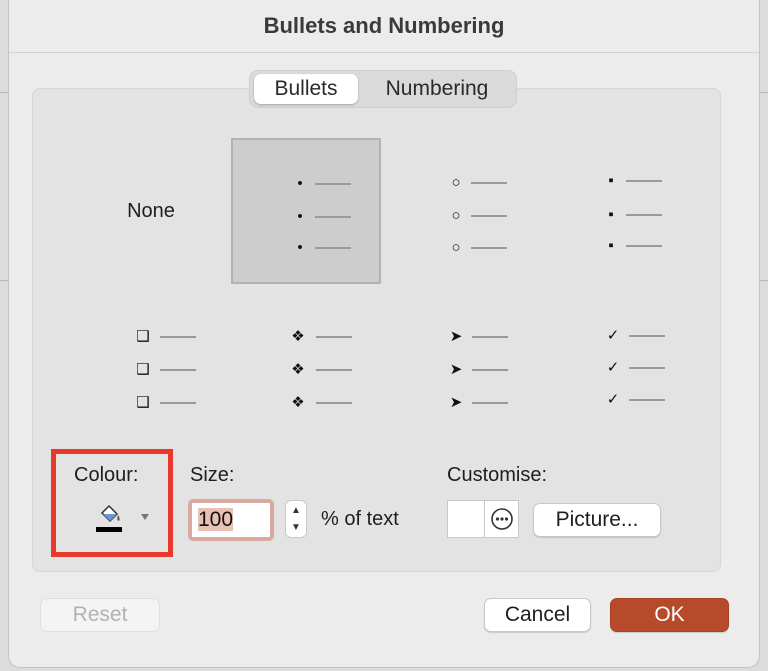 This screenshot has height=671, width=768. What do you see at coordinates (537, 615) in the screenshot?
I see `cancel-button: Cancel` at bounding box center [537, 615].